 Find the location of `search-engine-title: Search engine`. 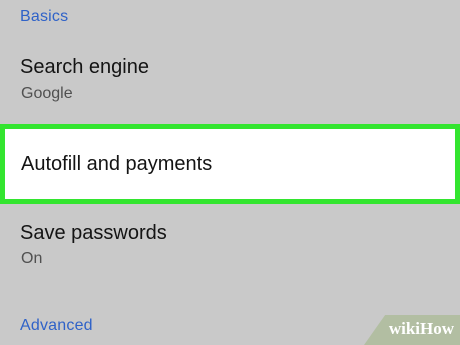

search-engine-title: Search engine is located at coordinates (84, 67).